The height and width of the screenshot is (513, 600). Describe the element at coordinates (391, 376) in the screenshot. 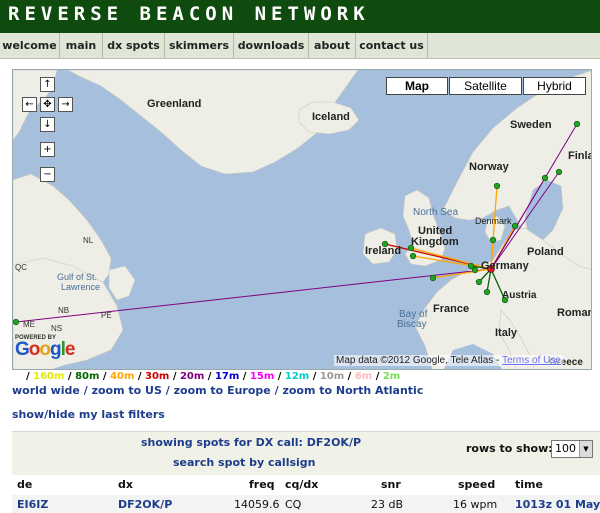

I see `band-2m: 2m` at that location.